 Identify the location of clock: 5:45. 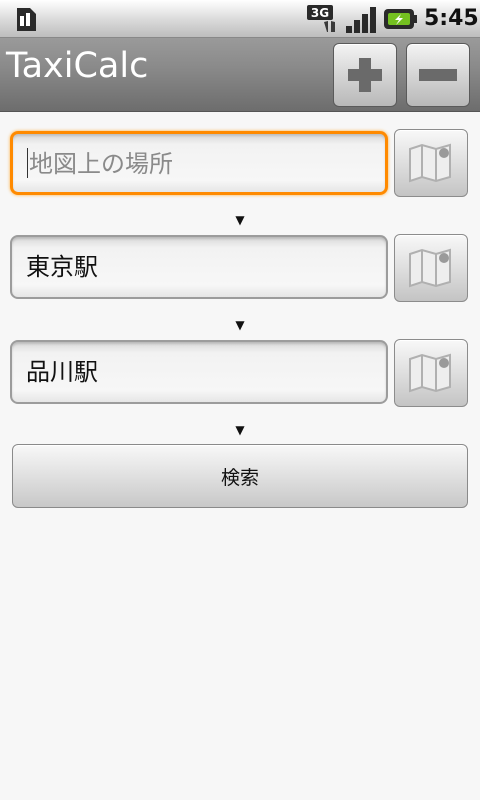
(451, 18).